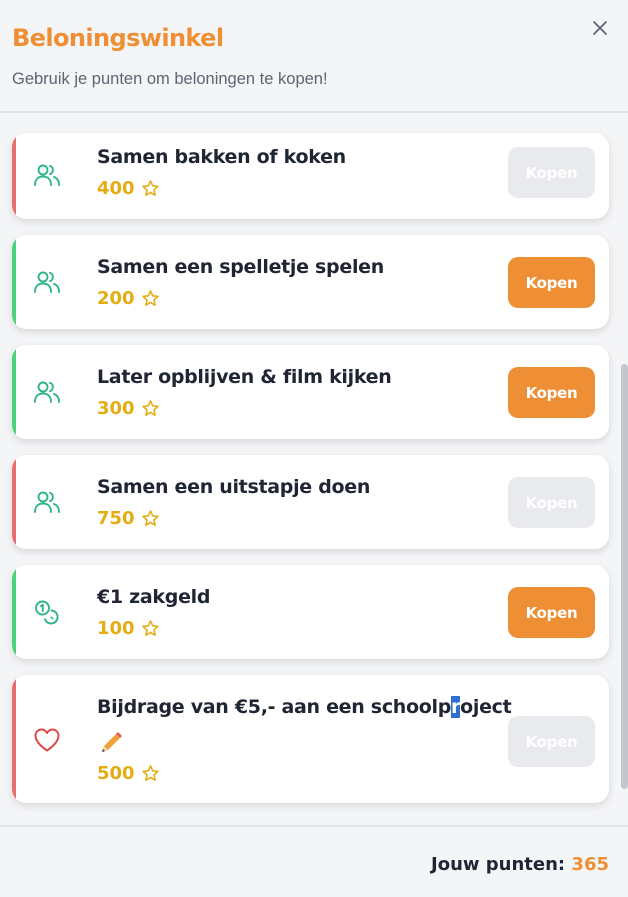  I want to click on close-button, so click(600, 28).